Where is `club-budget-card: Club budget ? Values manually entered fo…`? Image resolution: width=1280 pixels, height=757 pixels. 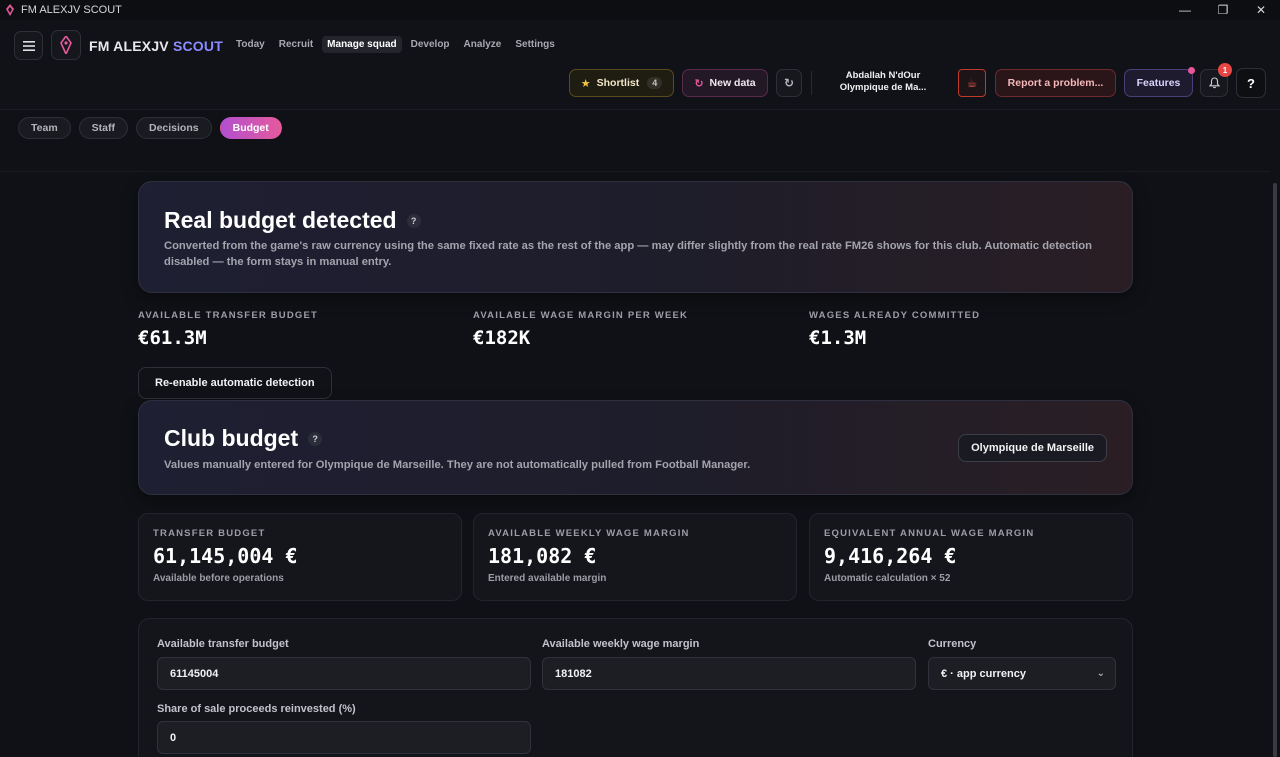
club-budget-card: Club budget ? Values manually entered fo… is located at coordinates (635, 447).